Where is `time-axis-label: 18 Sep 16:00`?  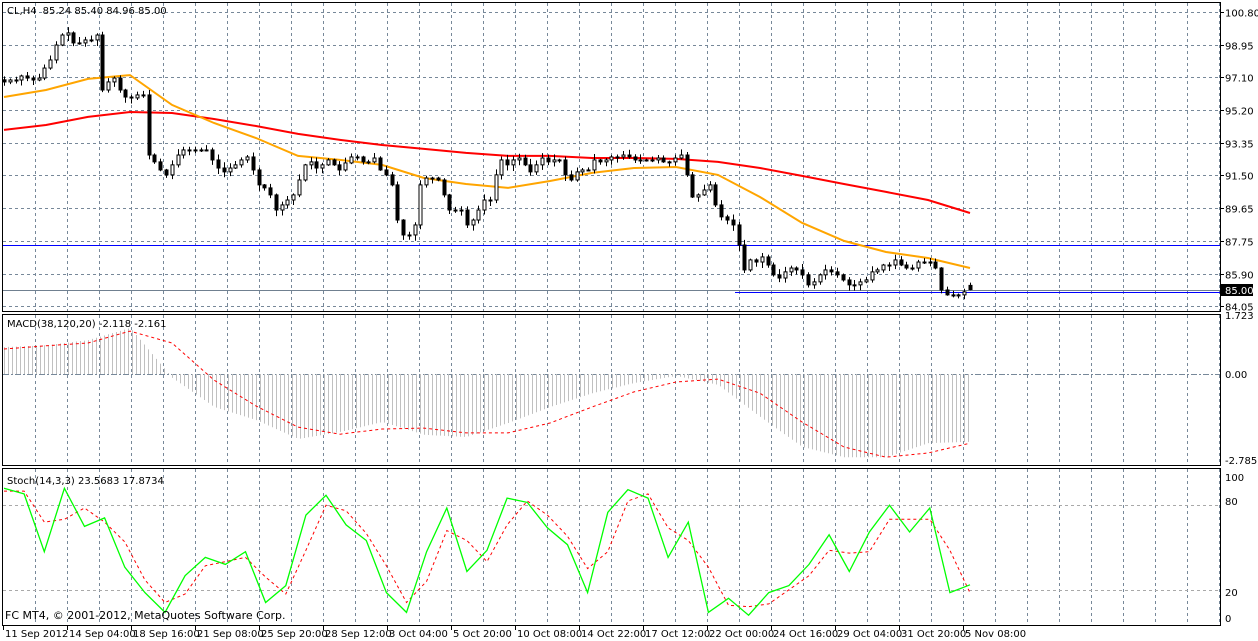 time-axis-label: 18 Sep 16:00 is located at coordinates (166, 634).